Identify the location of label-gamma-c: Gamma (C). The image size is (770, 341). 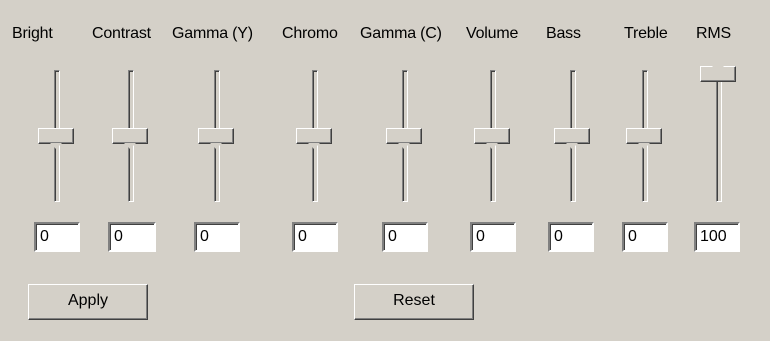
(401, 33).